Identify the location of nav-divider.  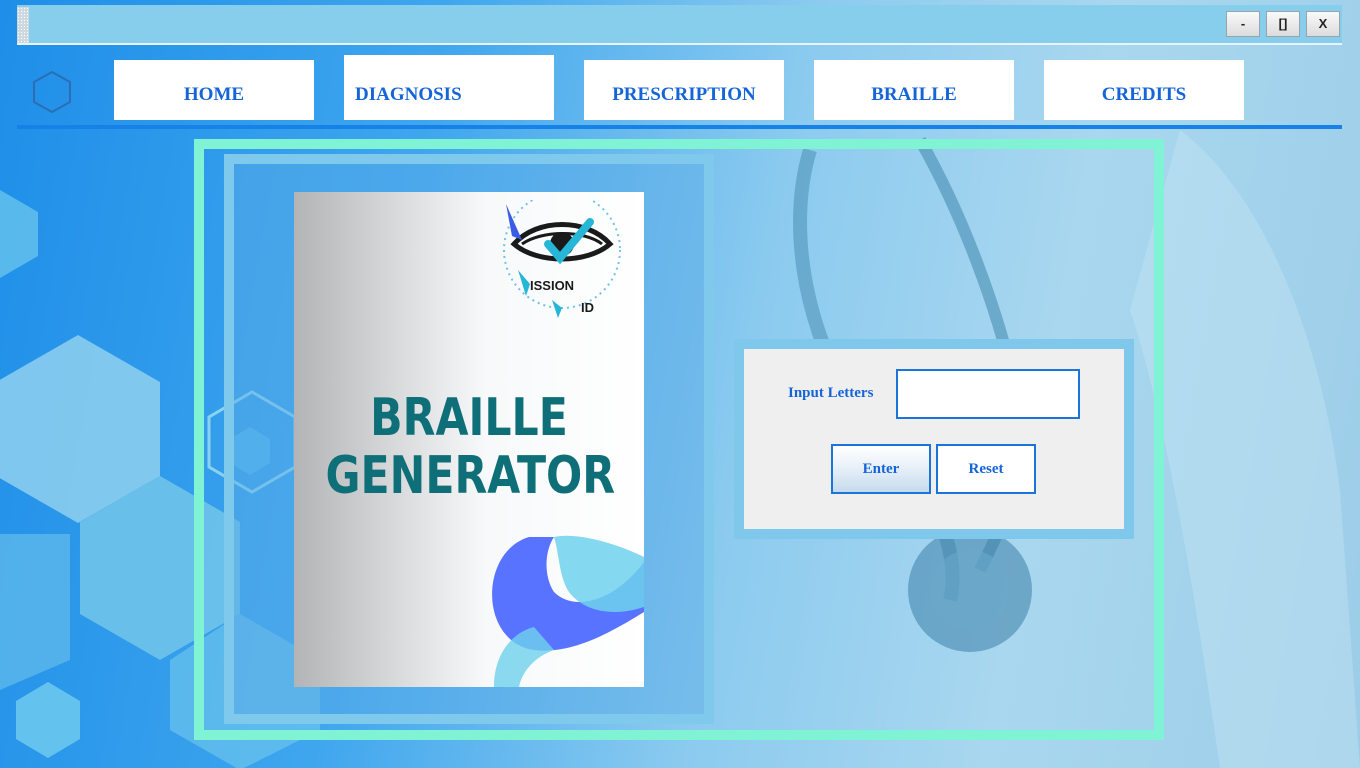
(679, 127).